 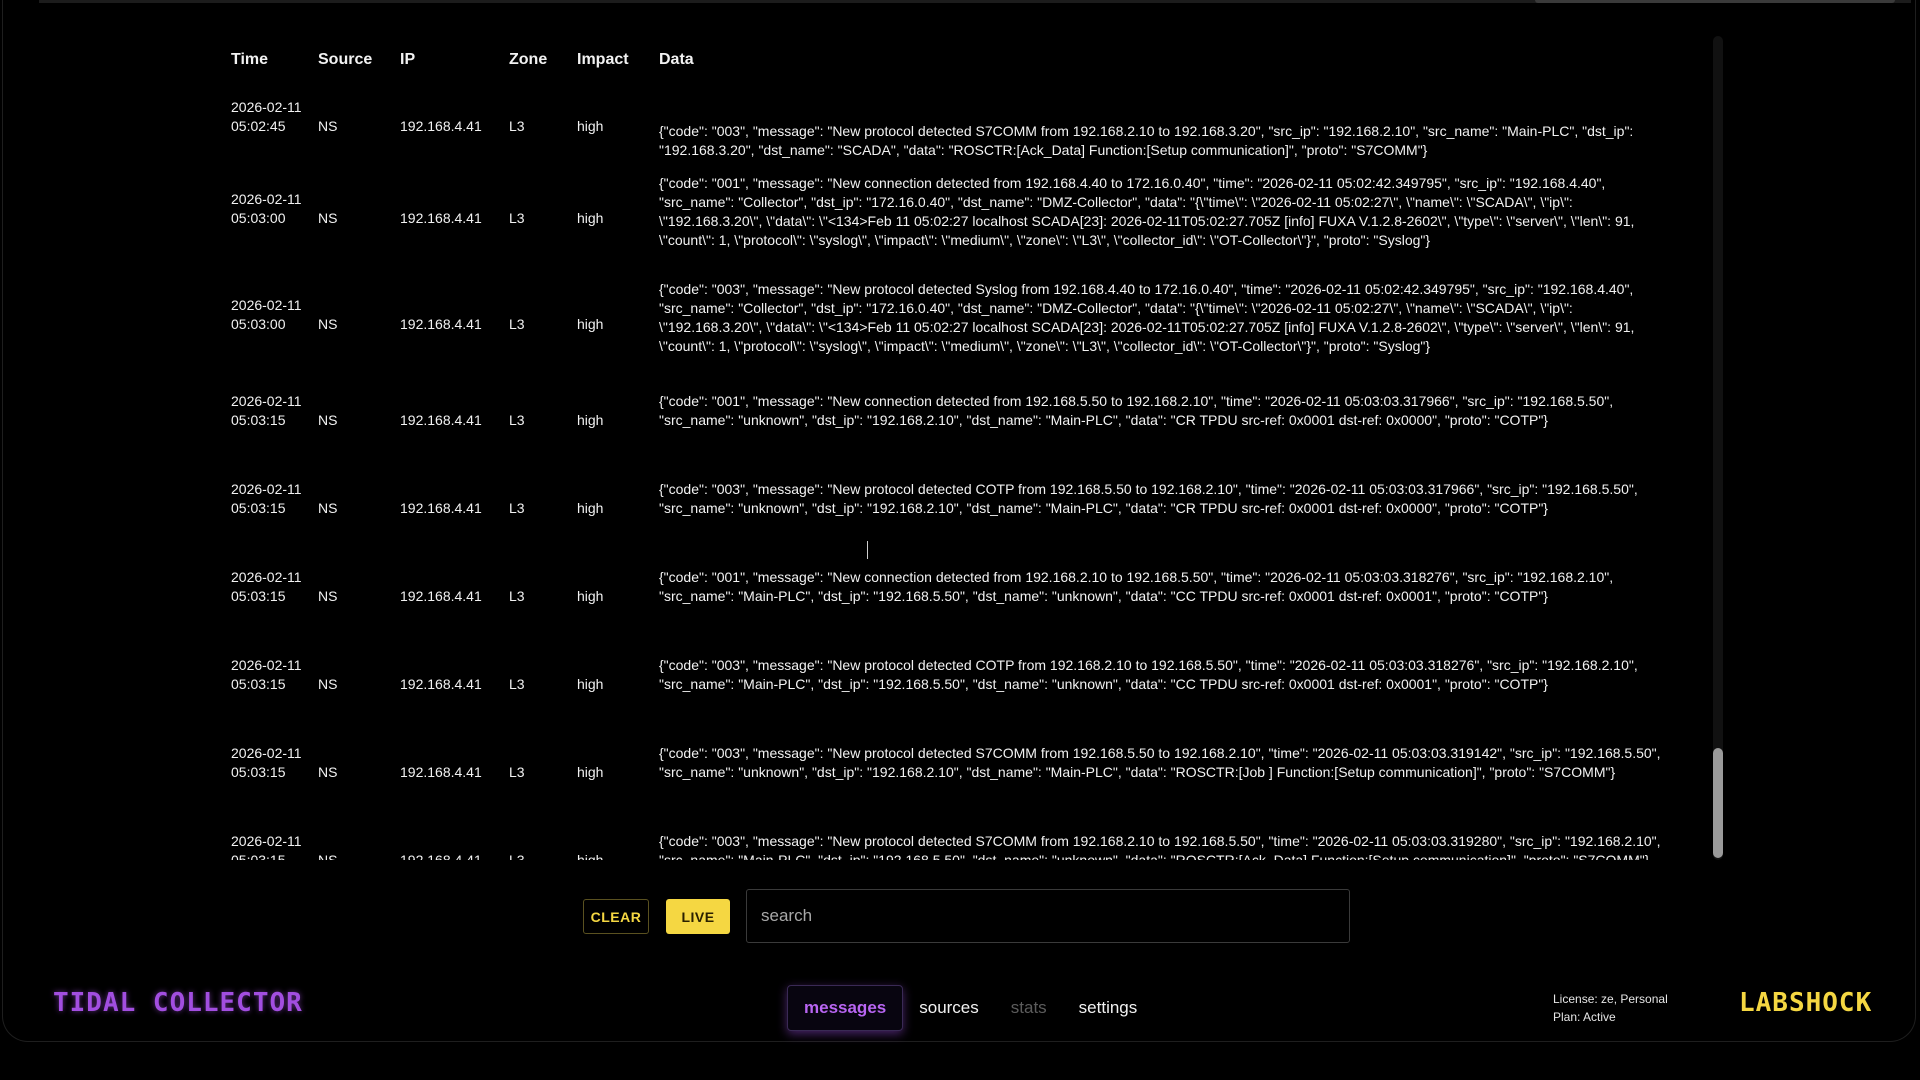 I want to click on log-scrollbar-thumb, so click(x=1718, y=803).